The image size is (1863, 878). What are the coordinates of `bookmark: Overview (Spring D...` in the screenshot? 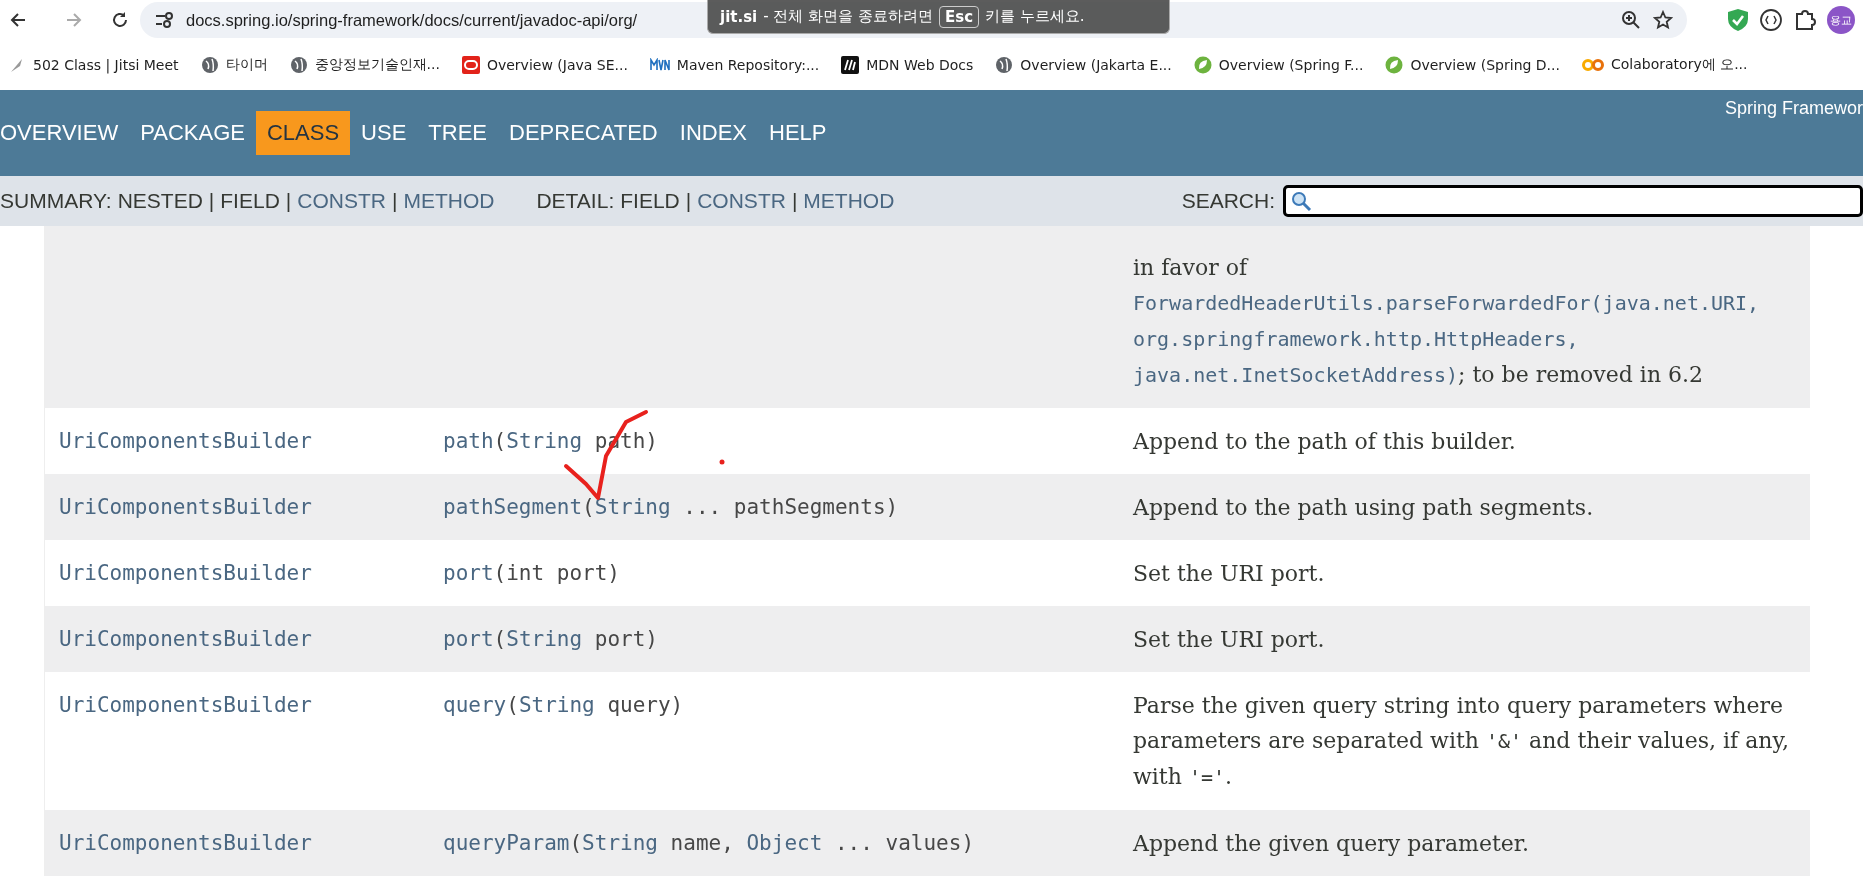 It's located at (1472, 65).